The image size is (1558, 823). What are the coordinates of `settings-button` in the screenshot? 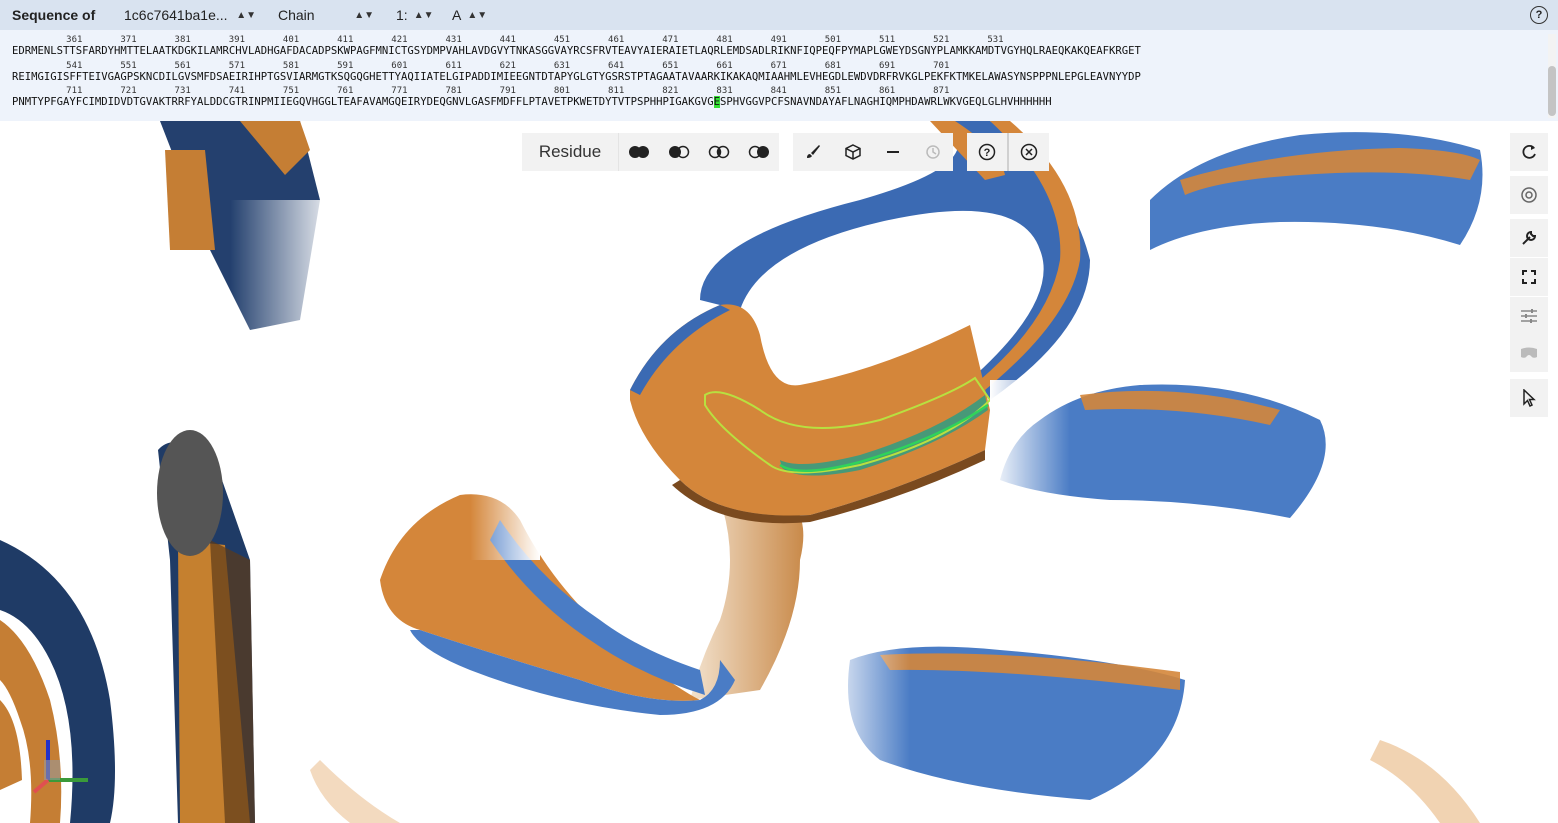 It's located at (1529, 238).